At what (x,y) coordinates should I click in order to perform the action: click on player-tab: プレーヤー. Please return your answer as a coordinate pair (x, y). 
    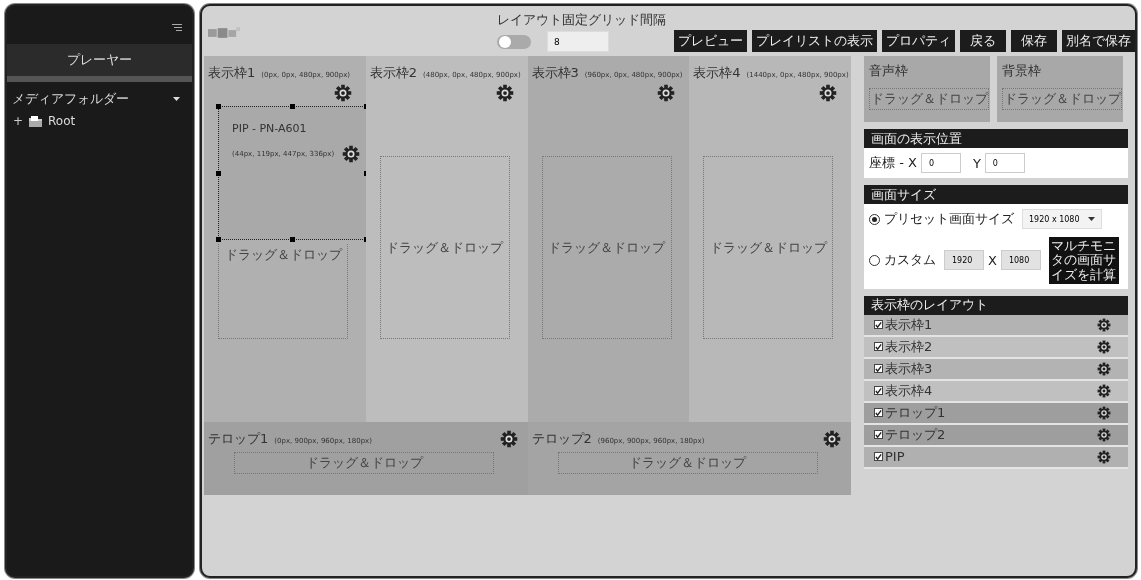
    Looking at the image, I should click on (99, 60).